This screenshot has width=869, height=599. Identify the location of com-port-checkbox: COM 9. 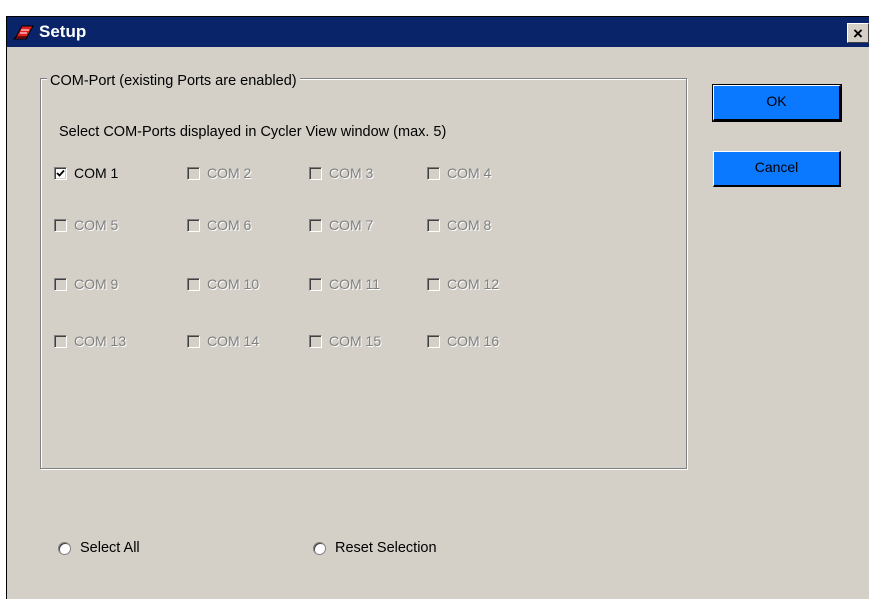
(86, 284).